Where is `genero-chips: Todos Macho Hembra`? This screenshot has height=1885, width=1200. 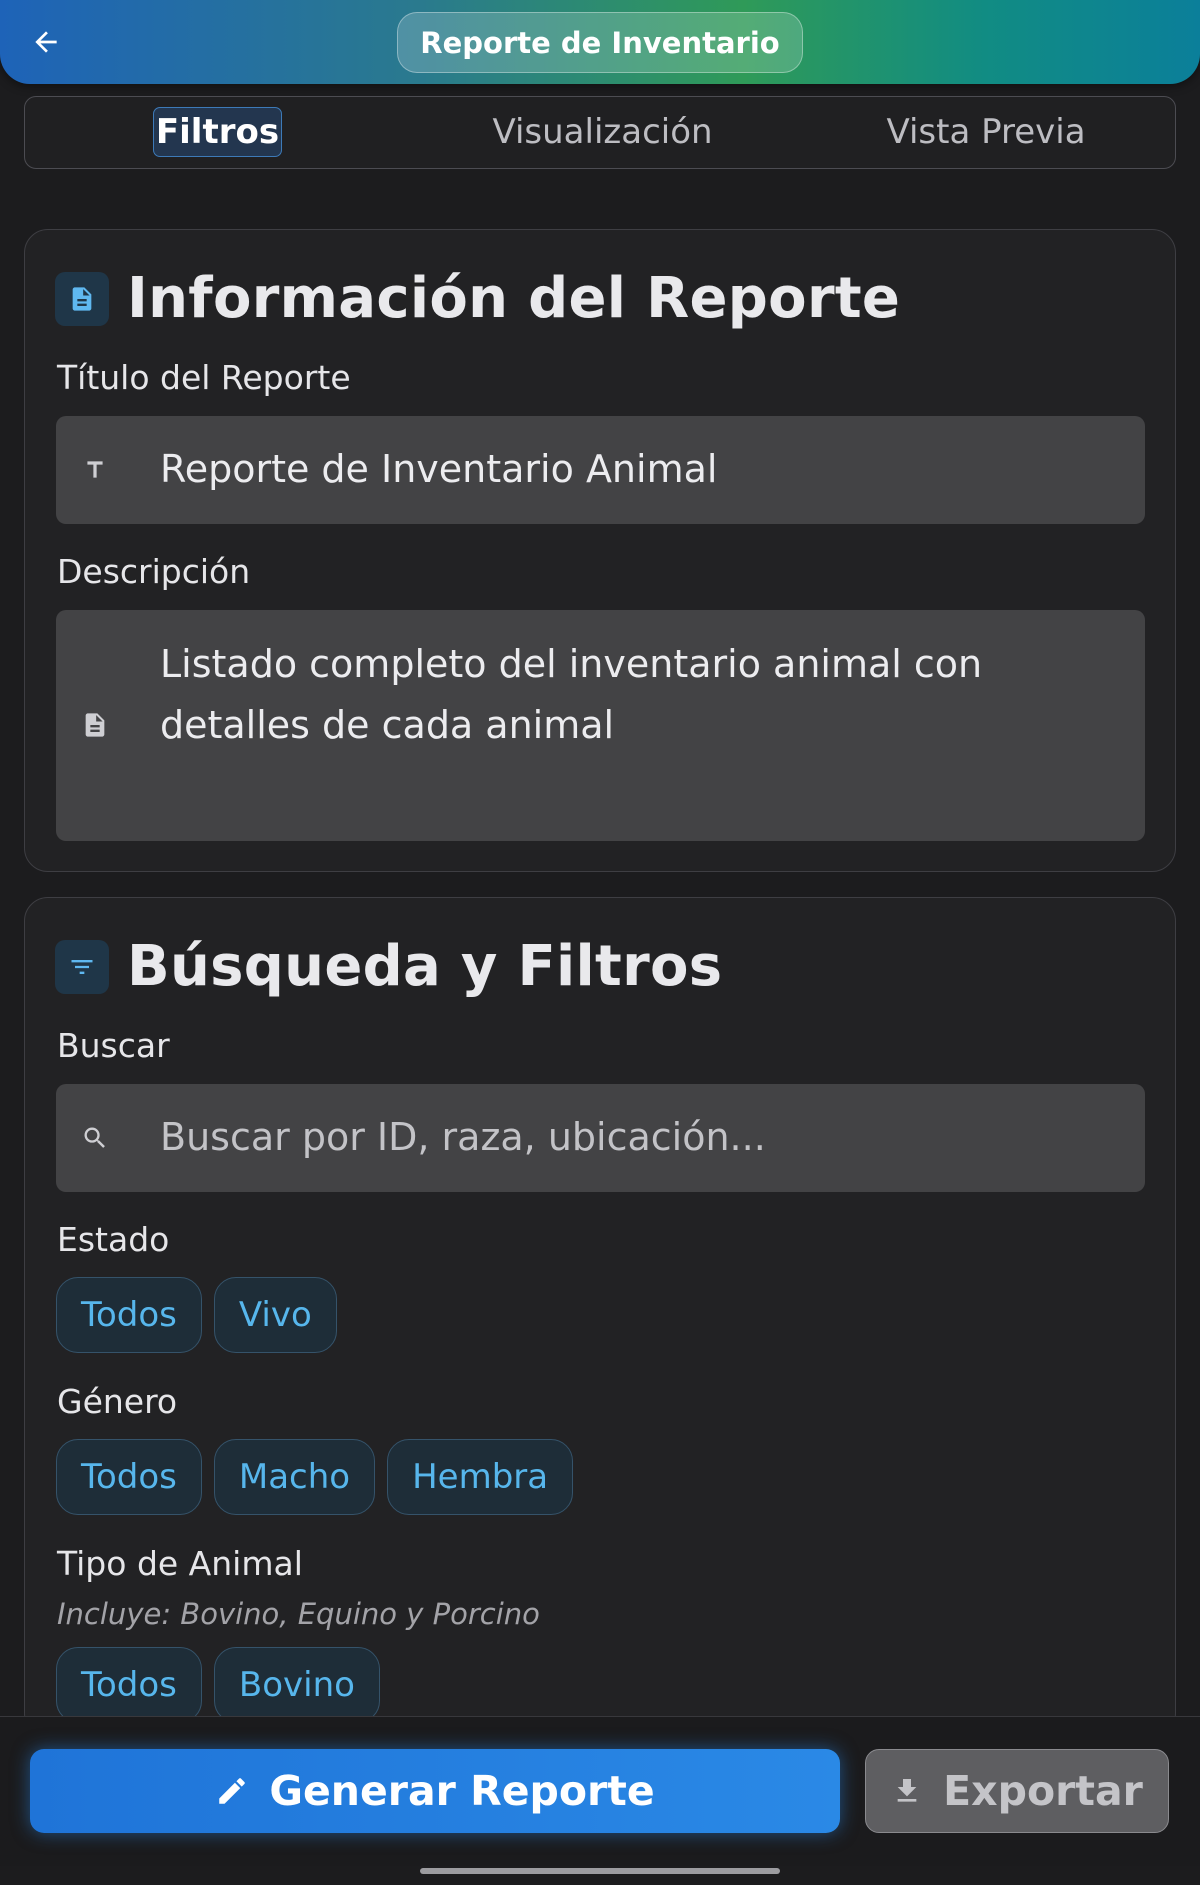 genero-chips: Todos Macho Hembra is located at coordinates (315, 1477).